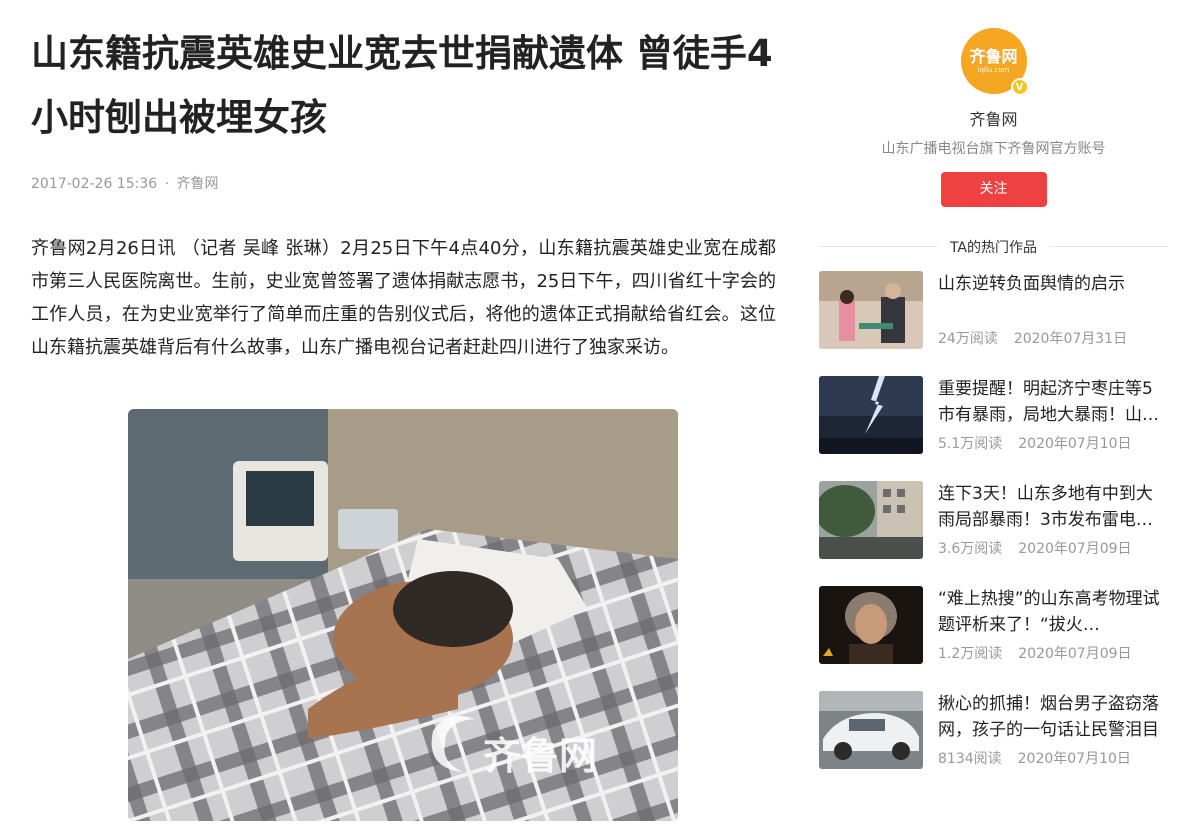  Describe the element at coordinates (968, 339) in the screenshot. I see `hot-item-reads: 24万阅读` at that location.